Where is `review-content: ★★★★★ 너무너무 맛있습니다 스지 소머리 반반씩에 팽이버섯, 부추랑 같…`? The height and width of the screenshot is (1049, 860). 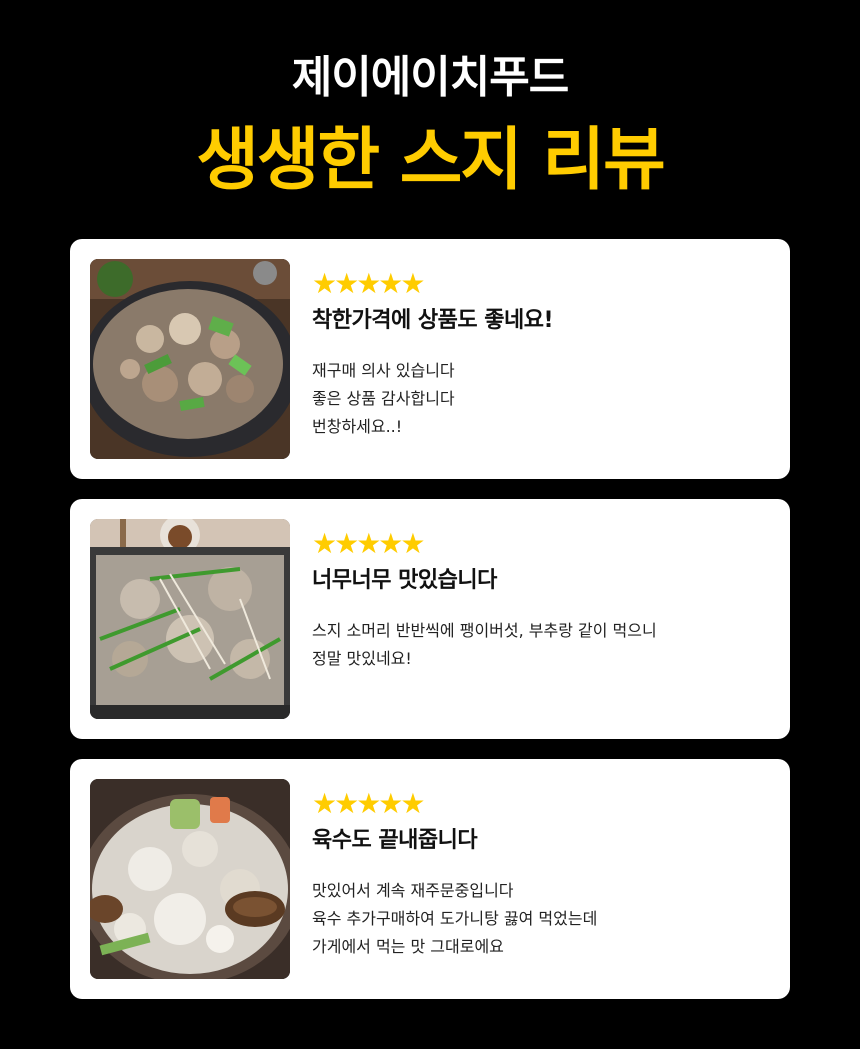
review-content: ★★★★★ 너무너무 맛있습니다 스지 소머리 반반씩에 팽이버섯, 부추랑 같… is located at coordinates (537, 601).